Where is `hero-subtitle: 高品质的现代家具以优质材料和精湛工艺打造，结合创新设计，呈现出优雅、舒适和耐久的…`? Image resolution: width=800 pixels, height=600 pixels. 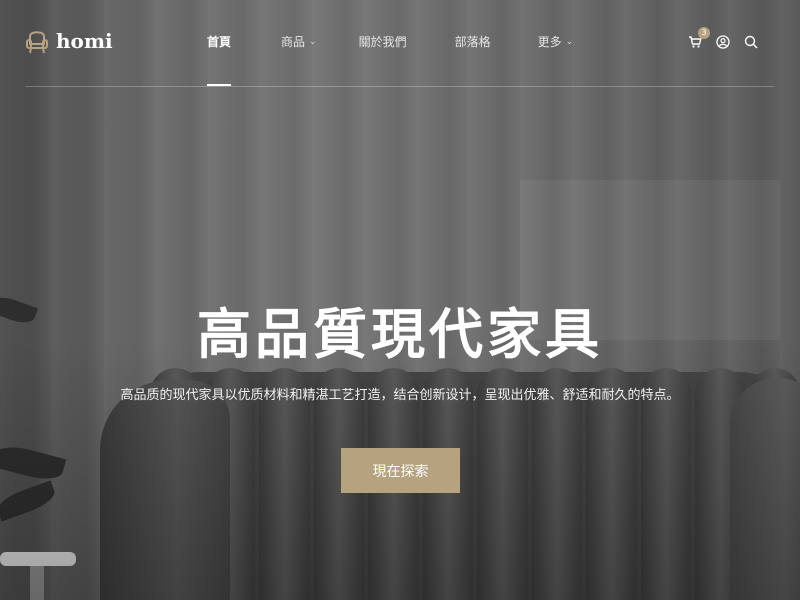 hero-subtitle: 高品质的现代家具以优质材料和精湛工艺打造，结合创新设计，呈现出优雅、舒适和耐久的… is located at coordinates (400, 395).